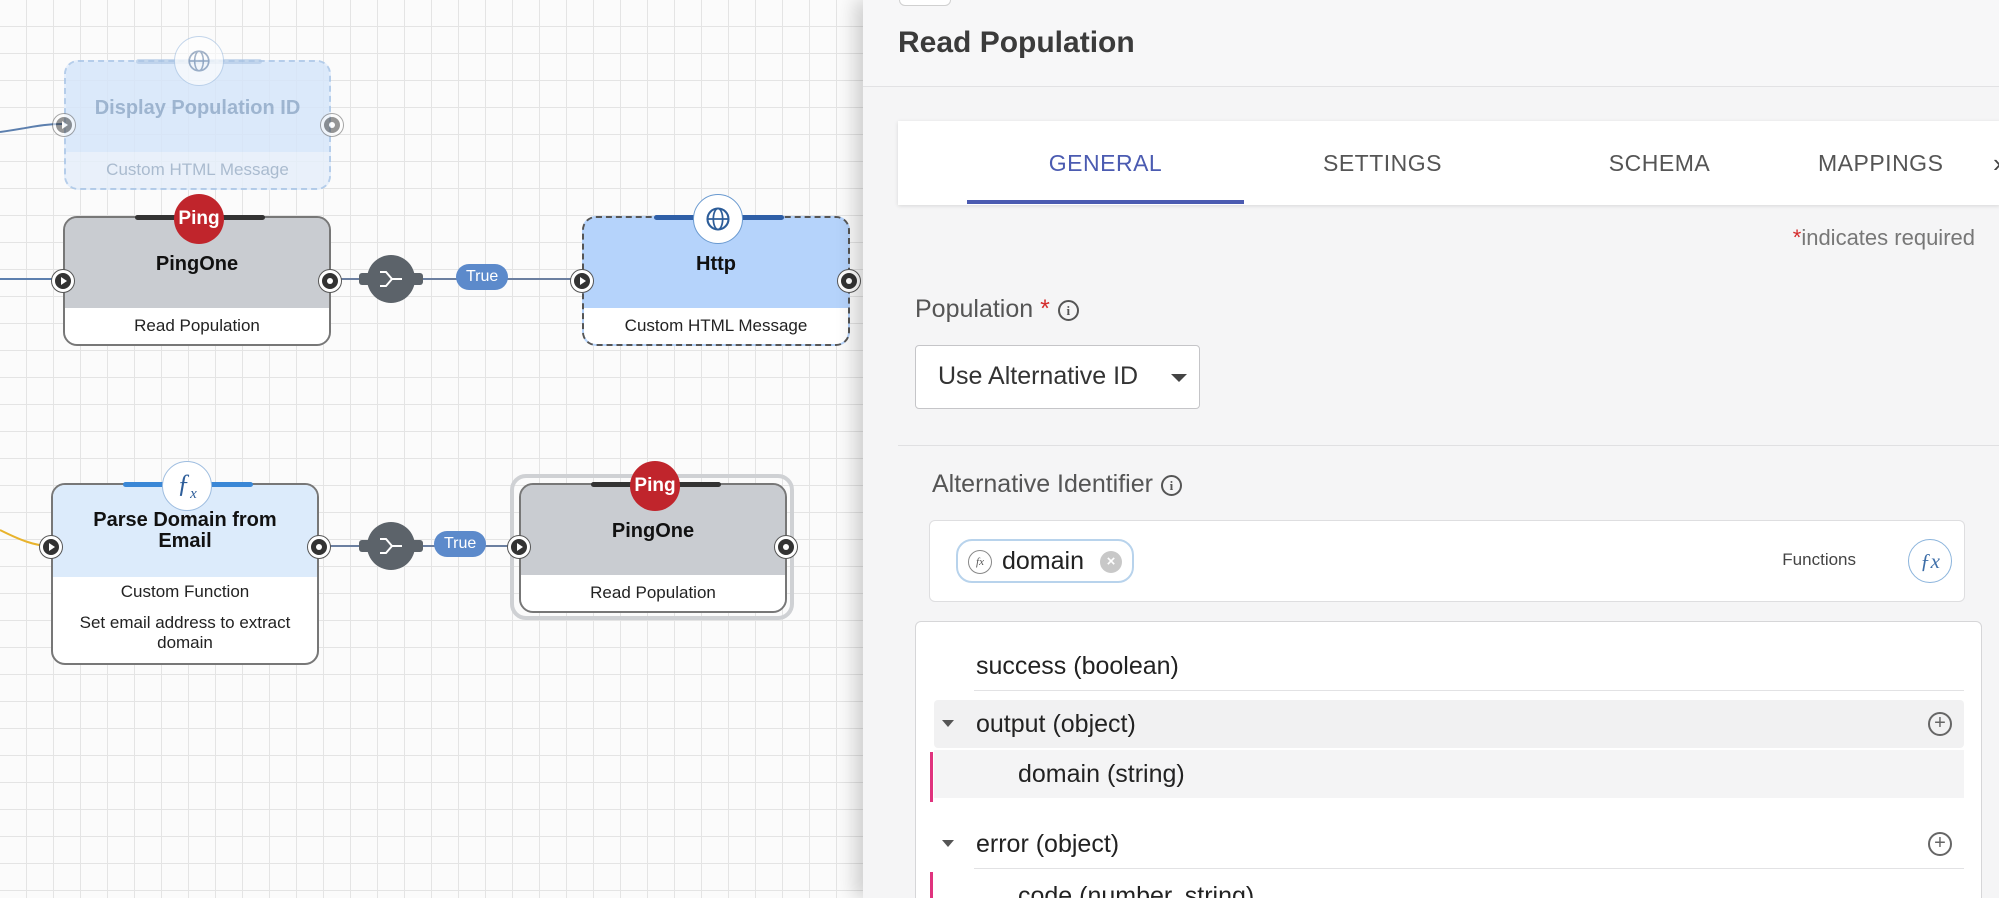 This screenshot has width=1999, height=898. What do you see at coordinates (1873, 163) in the screenshot?
I see `tab-mappings: MAPPINGS` at bounding box center [1873, 163].